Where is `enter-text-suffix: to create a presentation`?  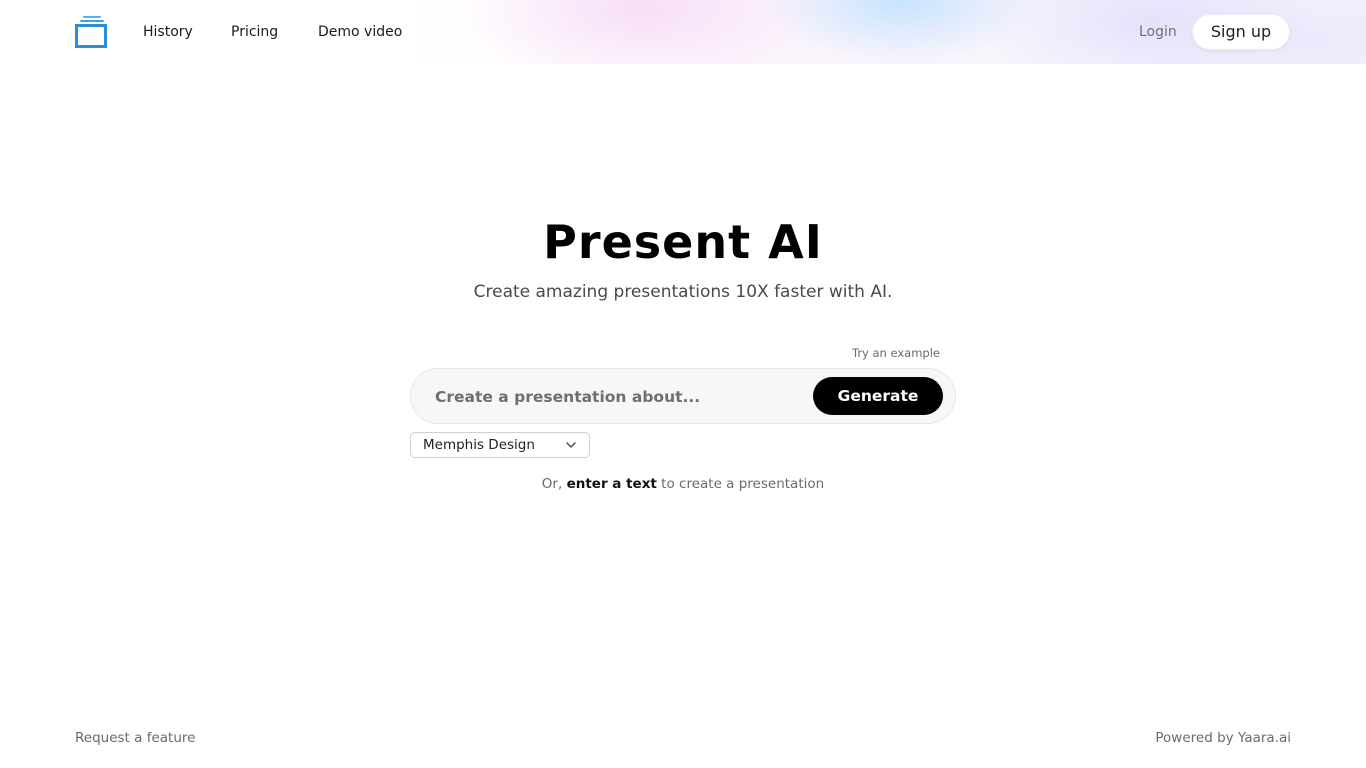 enter-text-suffix: to create a presentation is located at coordinates (740, 484).